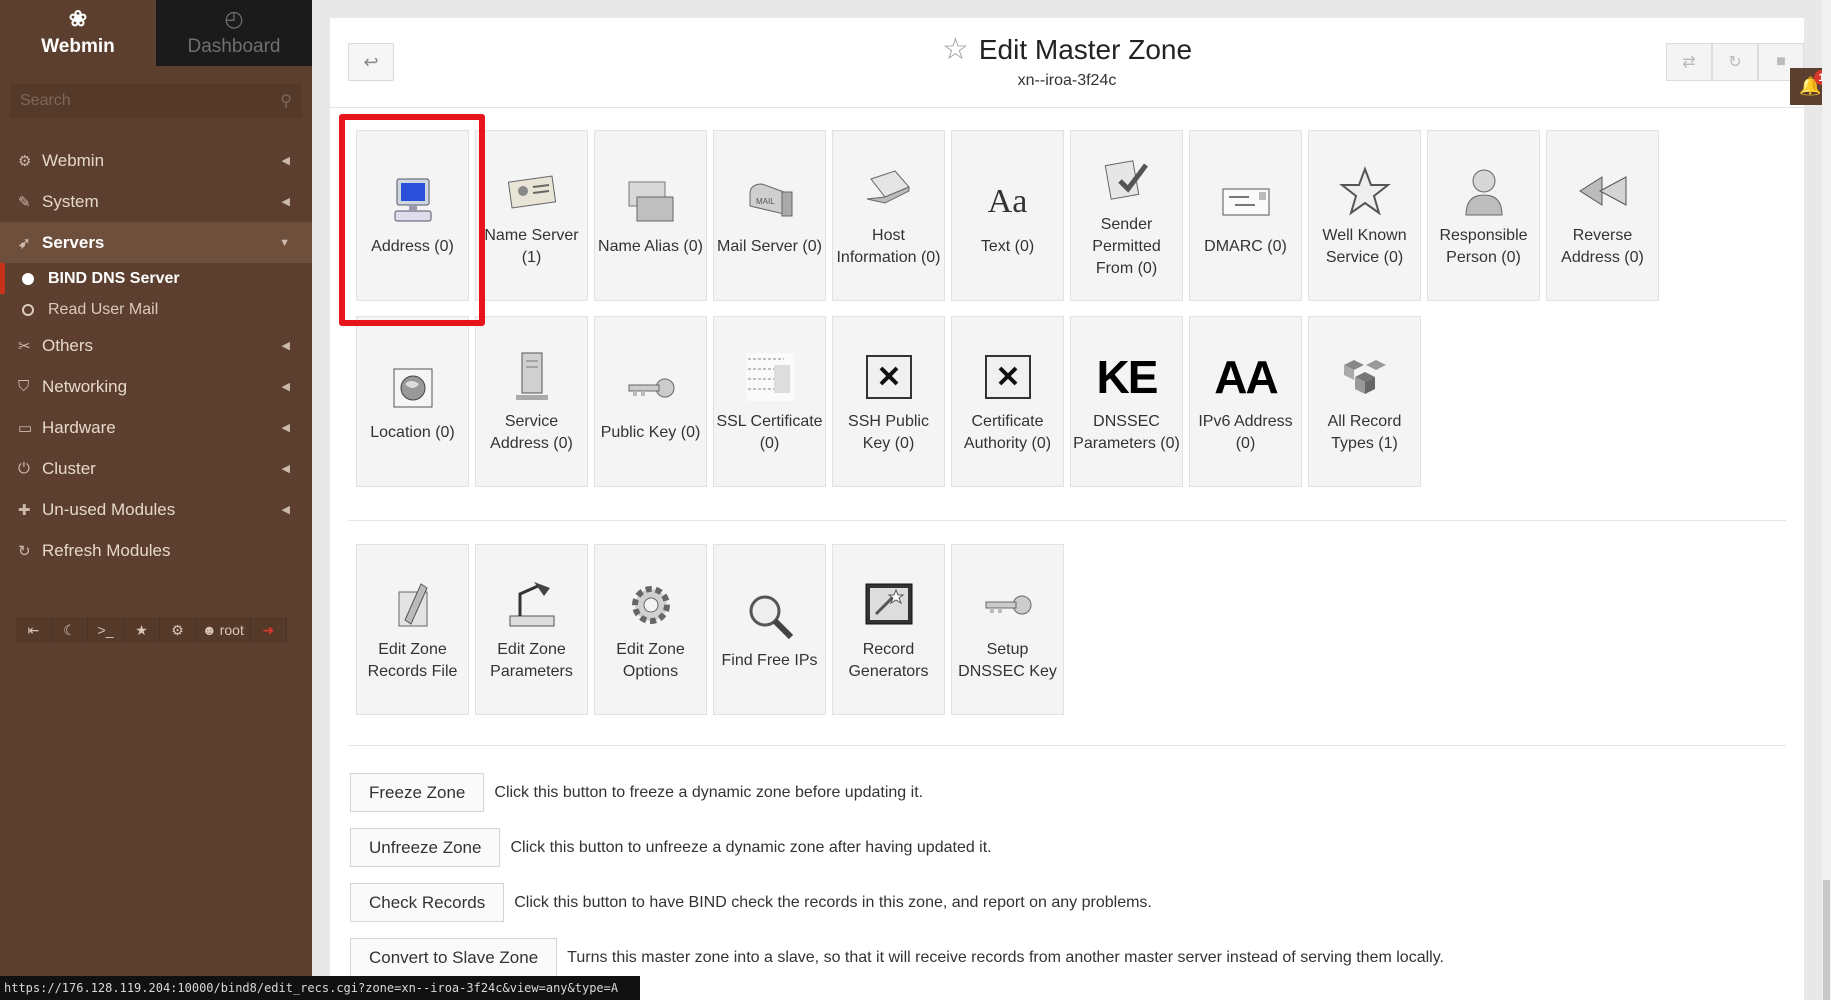 The width and height of the screenshot is (1831, 1000). I want to click on freeze-zone-button: Freeze Zone, so click(417, 792).